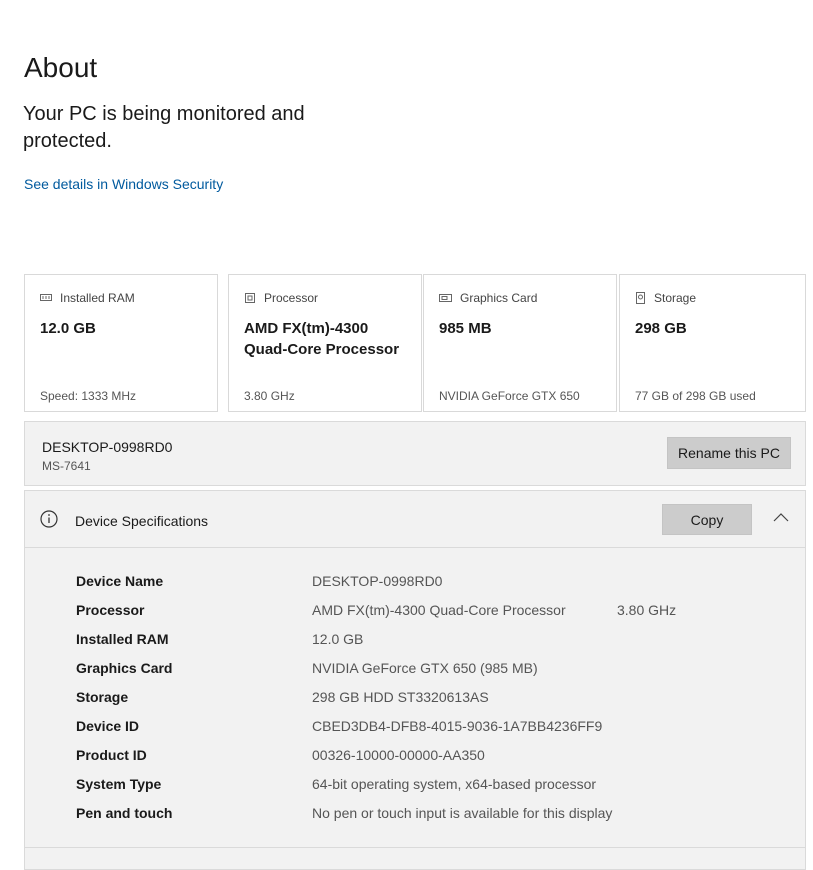 This screenshot has height=870, width=813. I want to click on pc-name: DESKTOP-0998RD0, so click(107, 447).